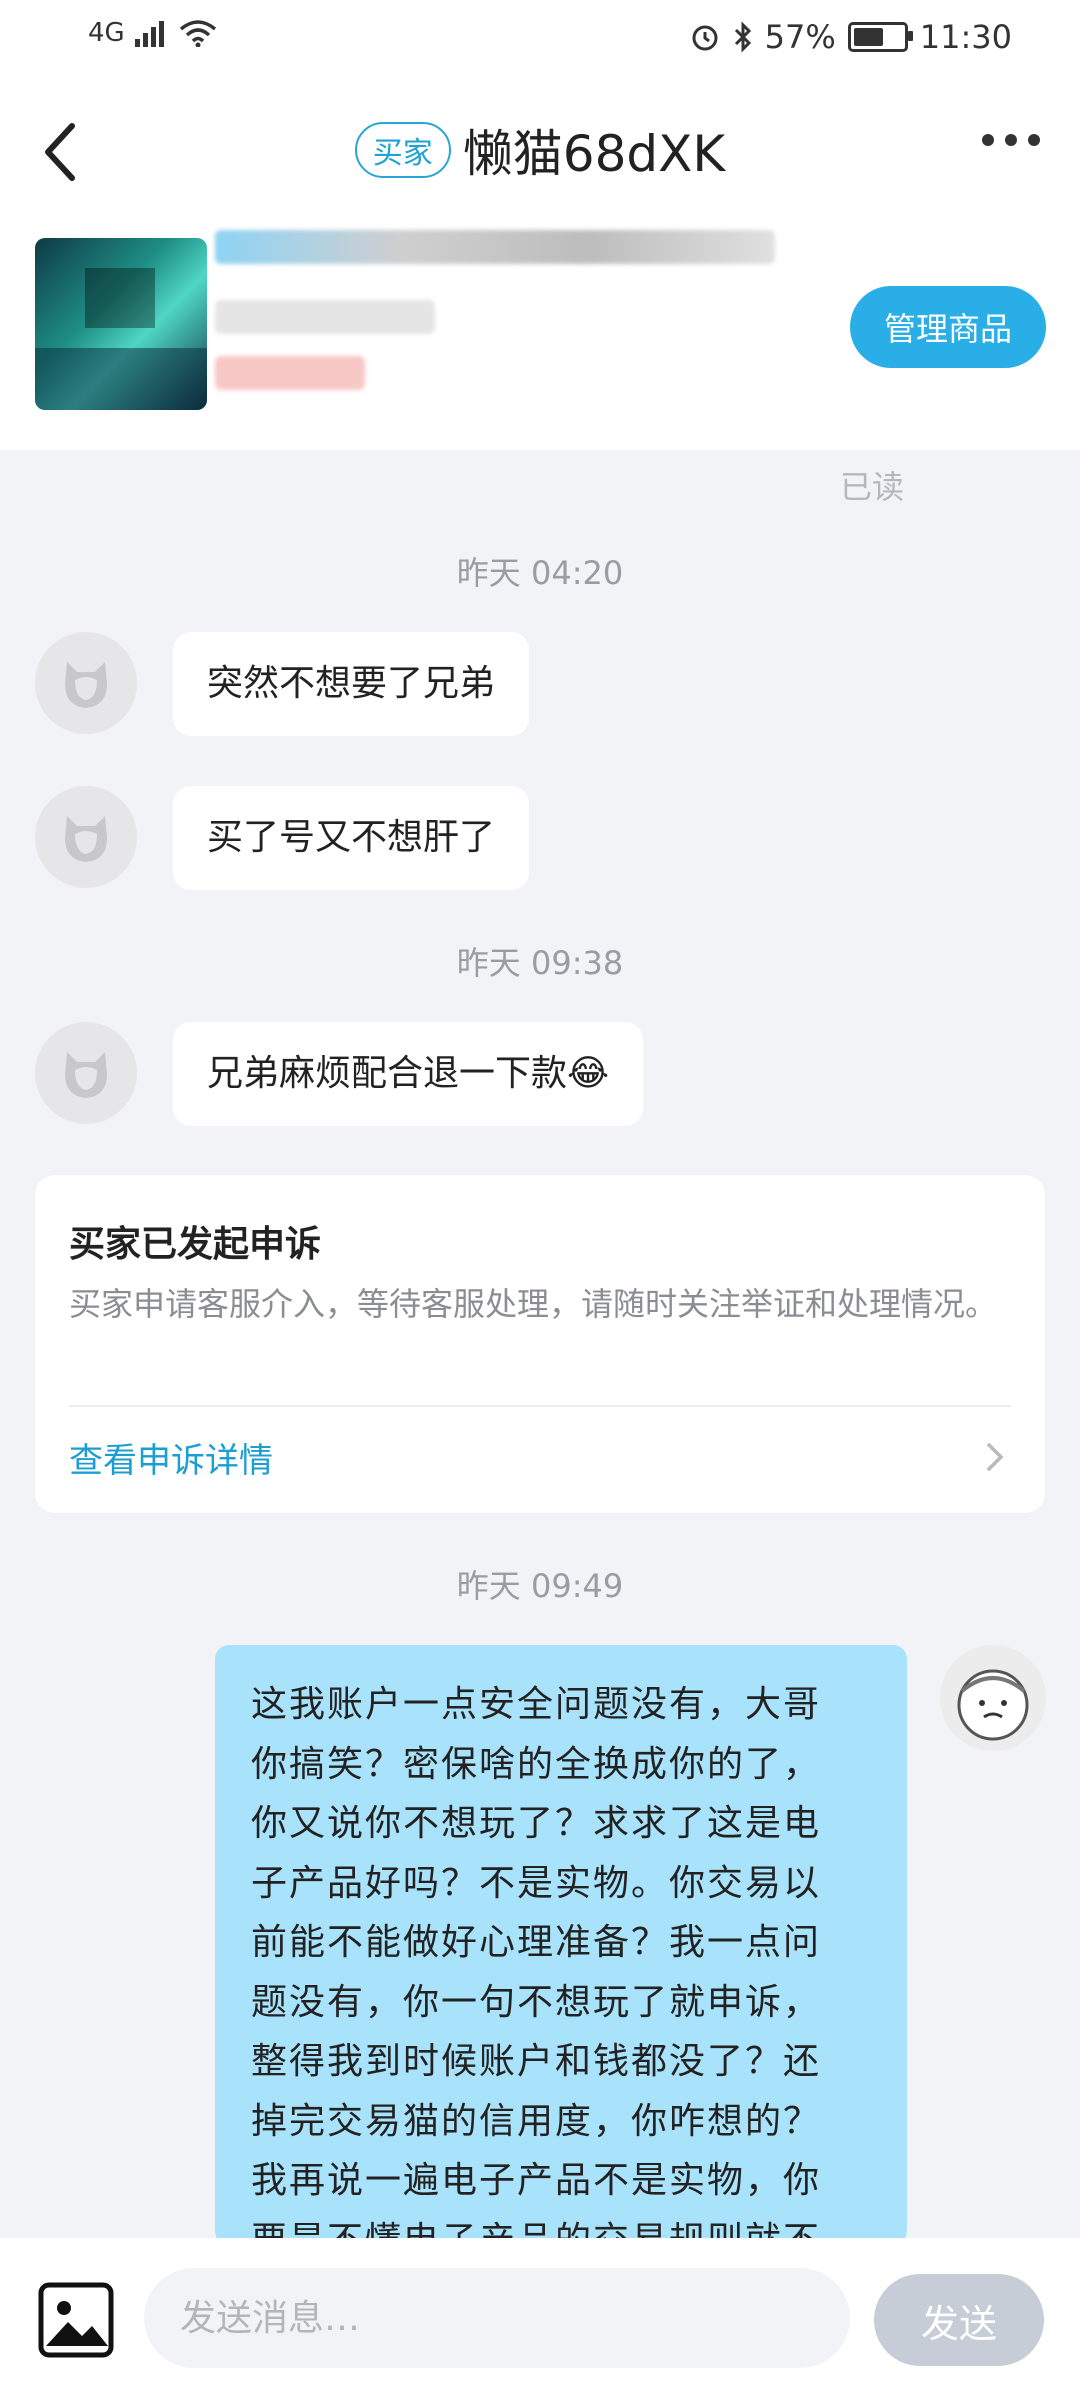  What do you see at coordinates (495, 247) in the screenshot?
I see `product-title-blurred` at bounding box center [495, 247].